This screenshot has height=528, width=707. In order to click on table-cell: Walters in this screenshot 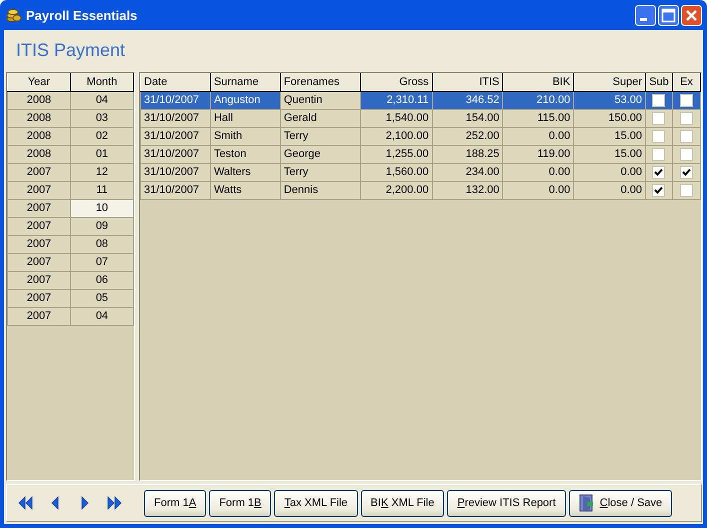, I will do `click(245, 172)`.